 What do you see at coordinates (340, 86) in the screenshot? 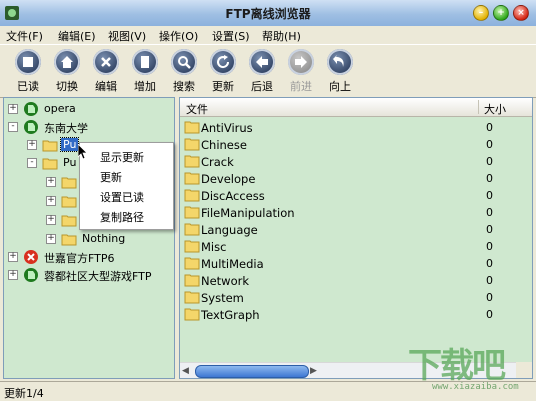
I see `up-label: 向上` at bounding box center [340, 86].